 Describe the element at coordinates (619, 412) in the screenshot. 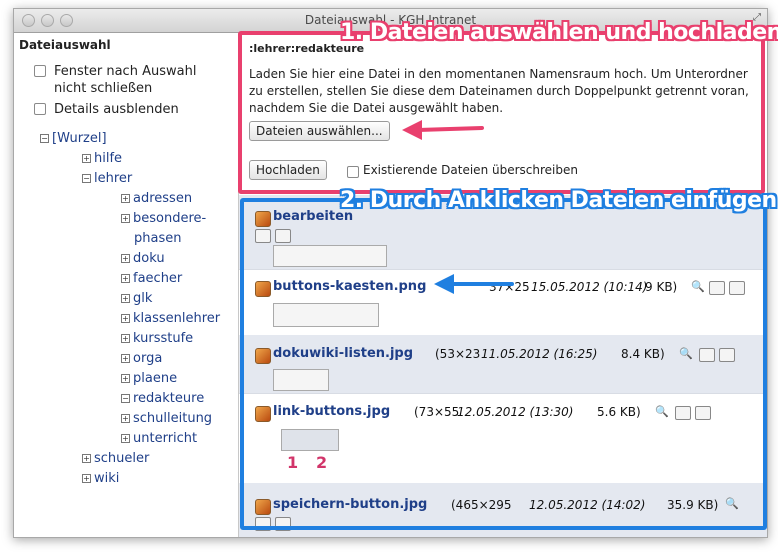

I see `file-size: 5.6 KB)` at that location.